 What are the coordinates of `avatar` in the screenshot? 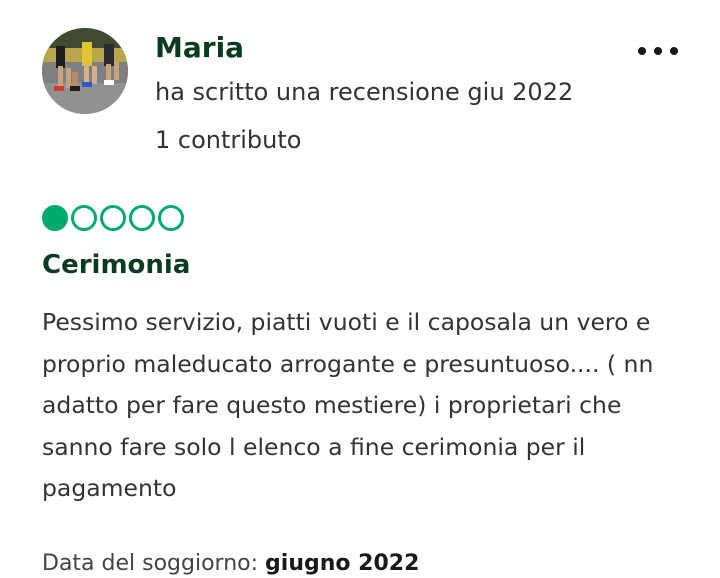 It's located at (85, 71).